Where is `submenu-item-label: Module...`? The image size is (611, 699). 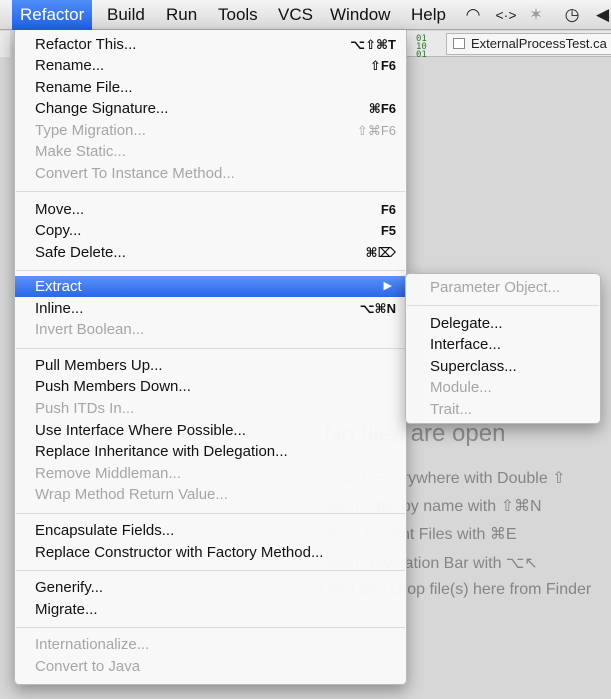 submenu-item-label: Module... is located at coordinates (461, 387).